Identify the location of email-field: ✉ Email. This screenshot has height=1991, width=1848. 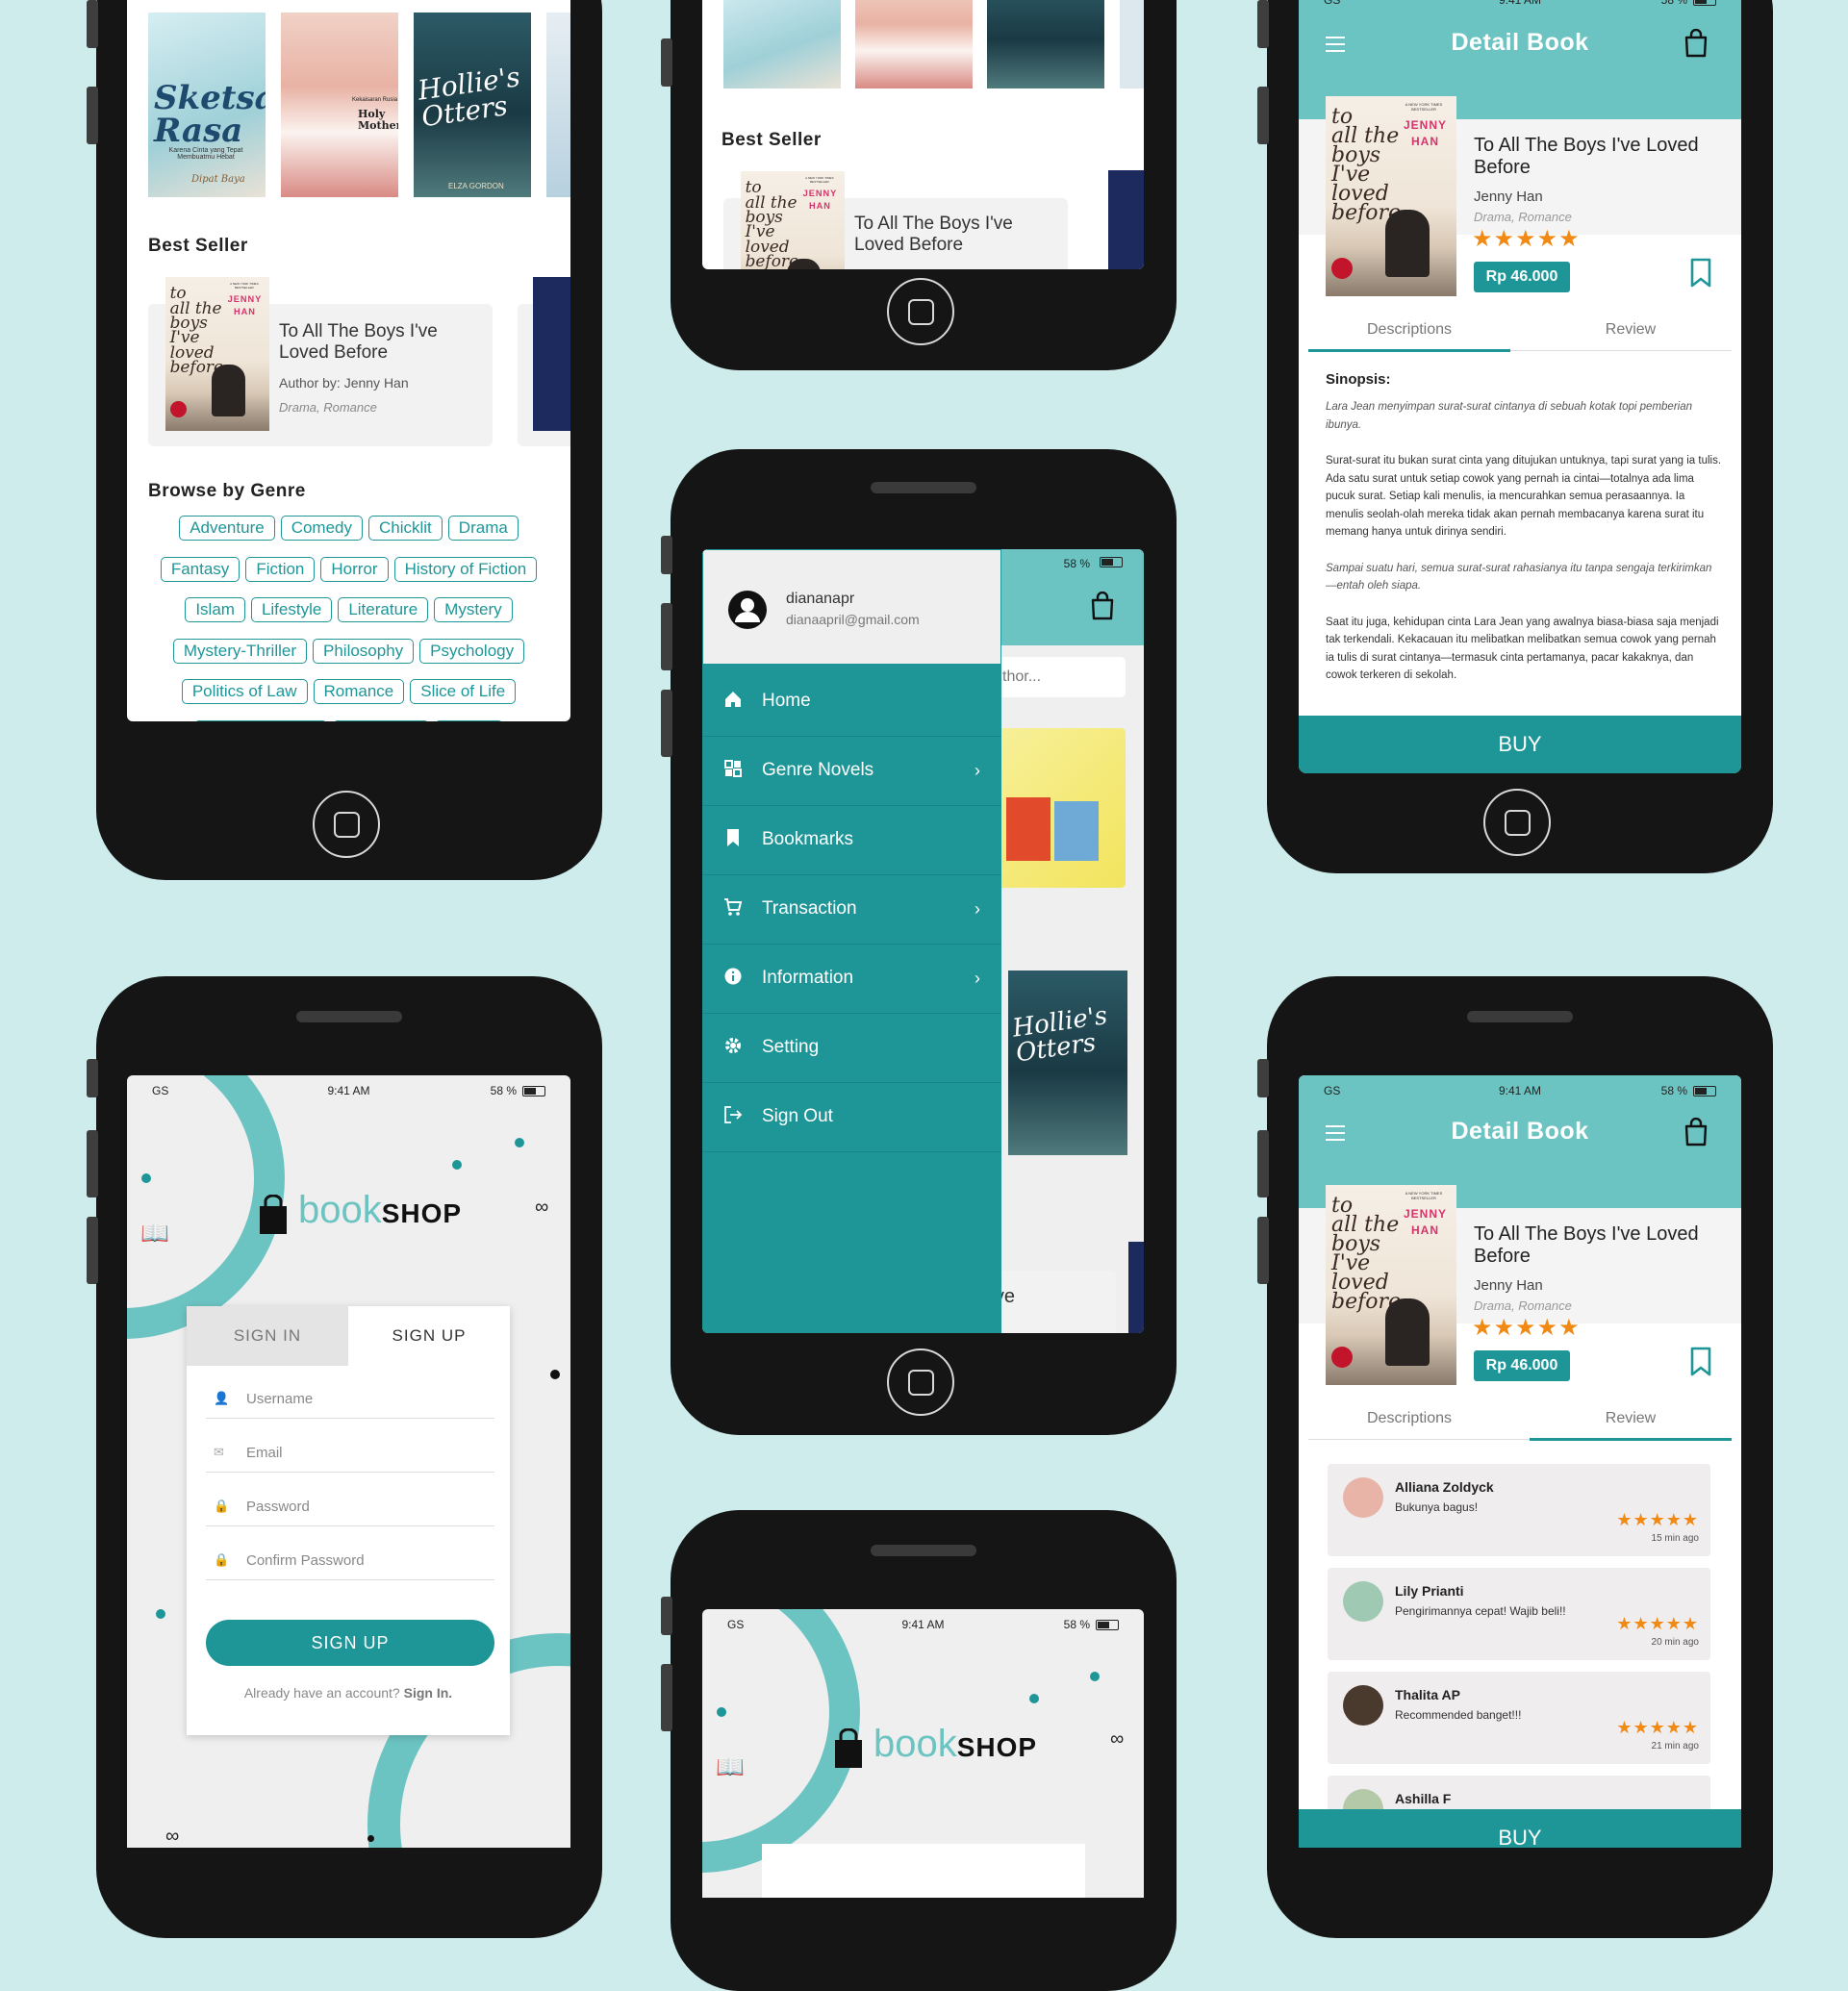
(350, 1451).